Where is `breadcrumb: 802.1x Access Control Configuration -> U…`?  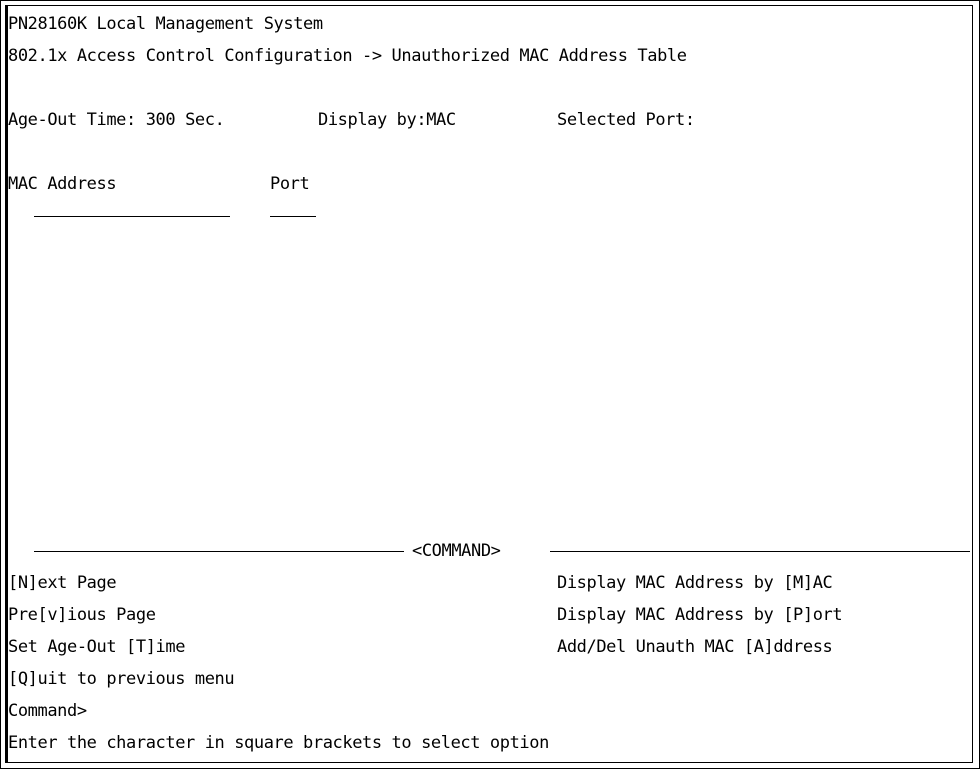 breadcrumb: 802.1x Access Control Configuration -> U… is located at coordinates (347, 56).